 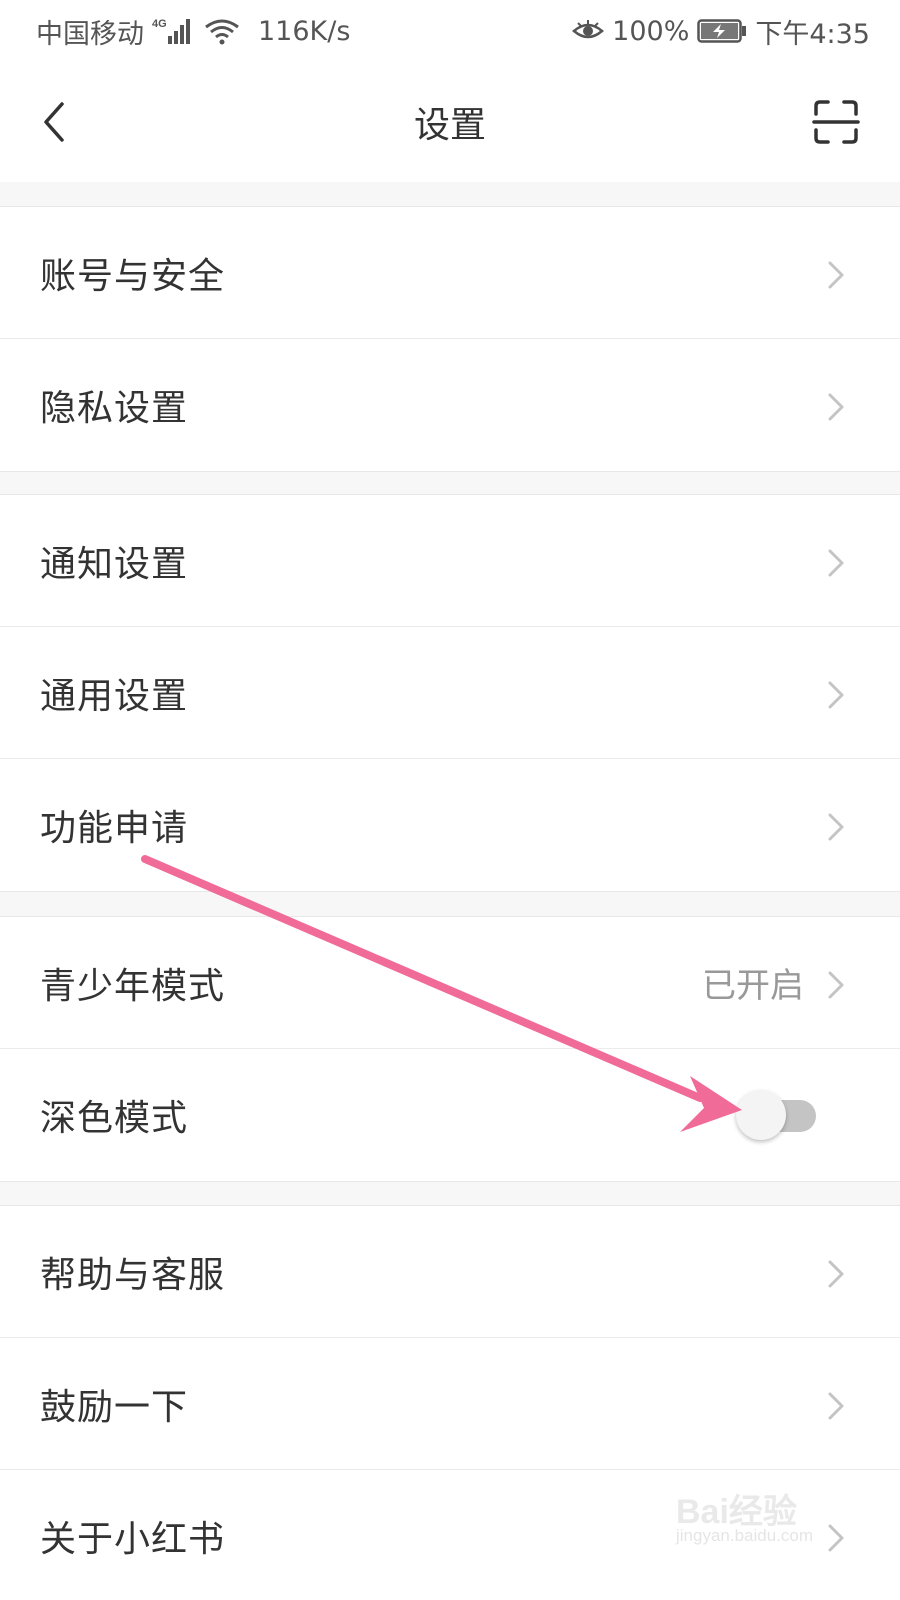 What do you see at coordinates (171, 31) in the screenshot?
I see `cellular-signal-icon: 4G` at bounding box center [171, 31].